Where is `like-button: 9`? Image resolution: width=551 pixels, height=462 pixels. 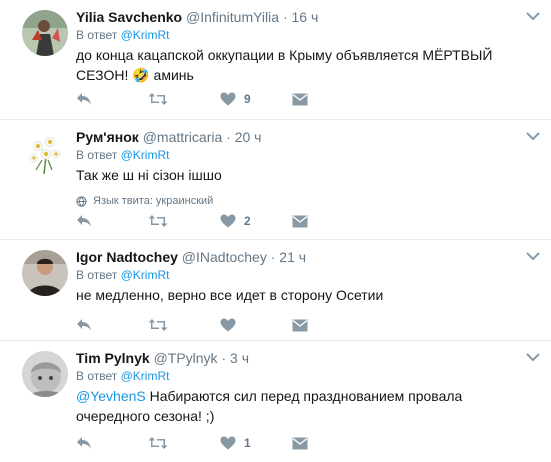 like-button: 9 is located at coordinates (256, 99).